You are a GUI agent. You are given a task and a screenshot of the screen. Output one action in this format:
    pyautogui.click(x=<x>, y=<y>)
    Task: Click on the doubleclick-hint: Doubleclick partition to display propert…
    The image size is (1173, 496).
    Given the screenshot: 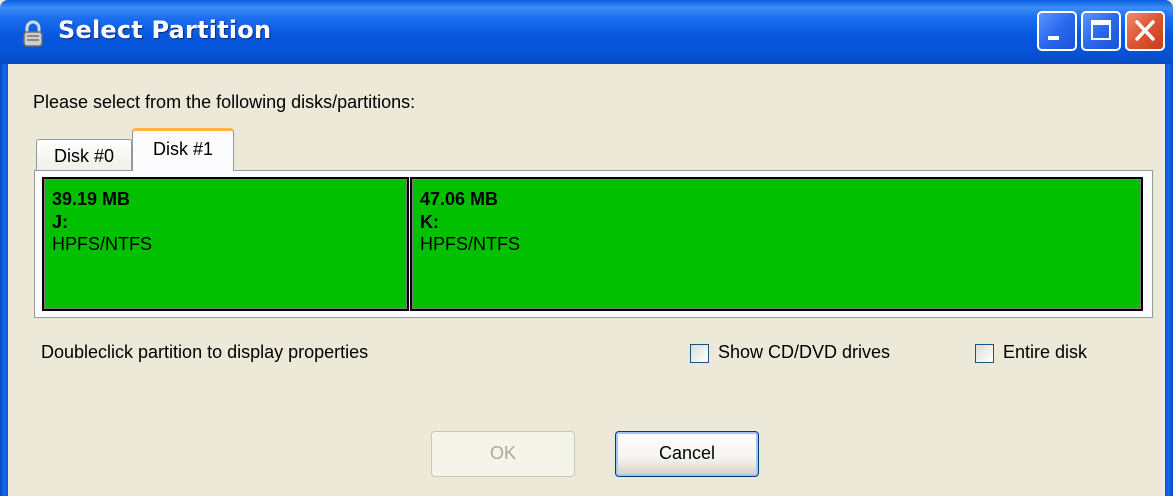 What is the action you would take?
    pyautogui.click(x=205, y=352)
    